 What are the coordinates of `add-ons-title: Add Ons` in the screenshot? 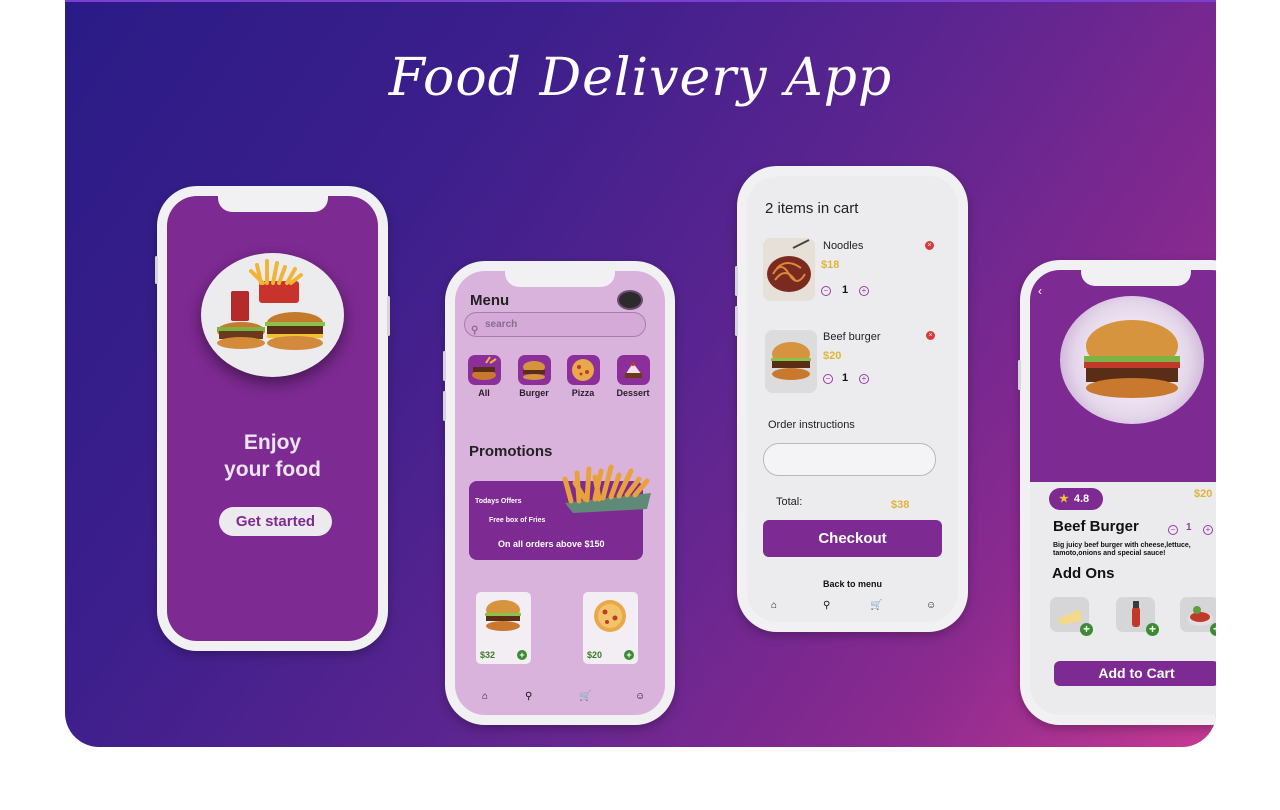 It's located at (1083, 573).